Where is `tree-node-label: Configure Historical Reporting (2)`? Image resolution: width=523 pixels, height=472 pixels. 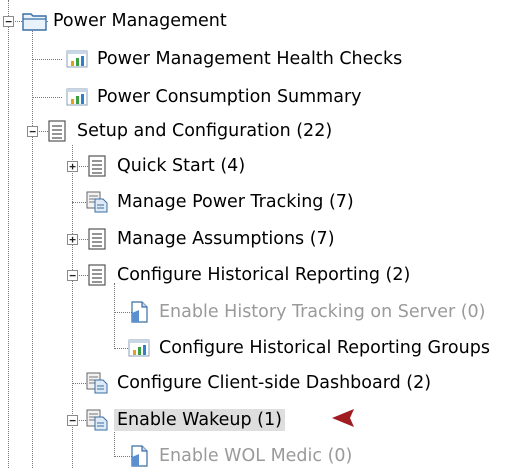
tree-node-label: Configure Historical Reporting (2) is located at coordinates (264, 275).